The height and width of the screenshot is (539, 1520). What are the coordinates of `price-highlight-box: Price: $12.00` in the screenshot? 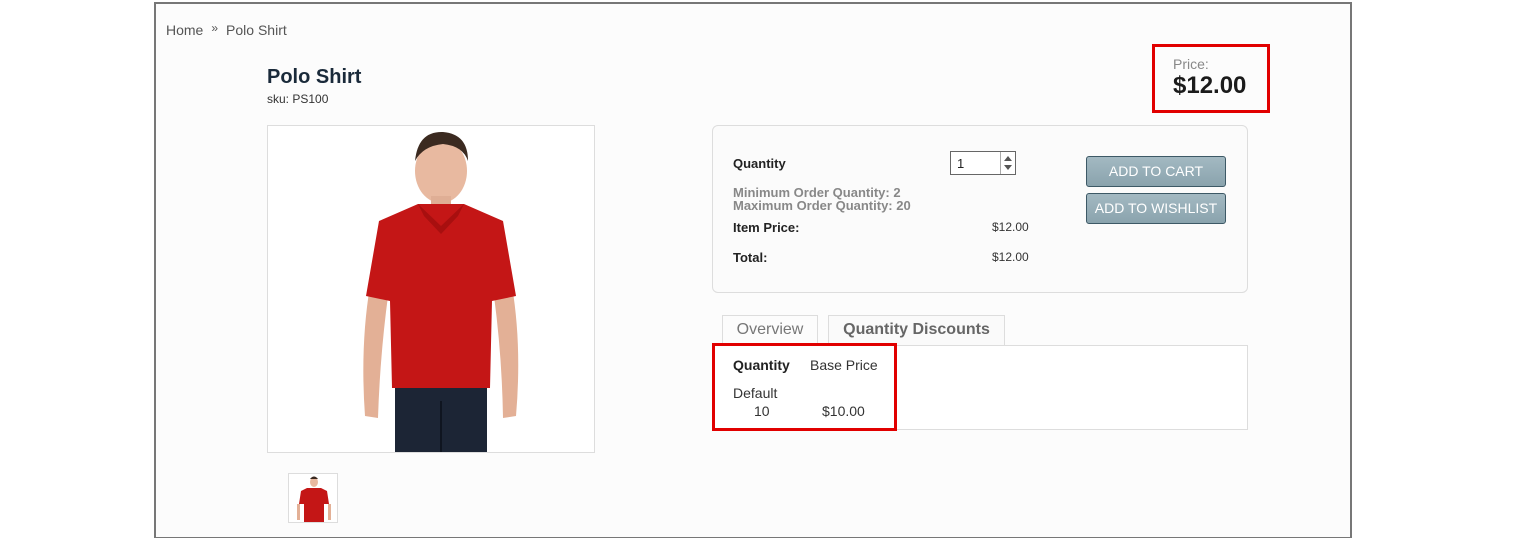 It's located at (1211, 78).